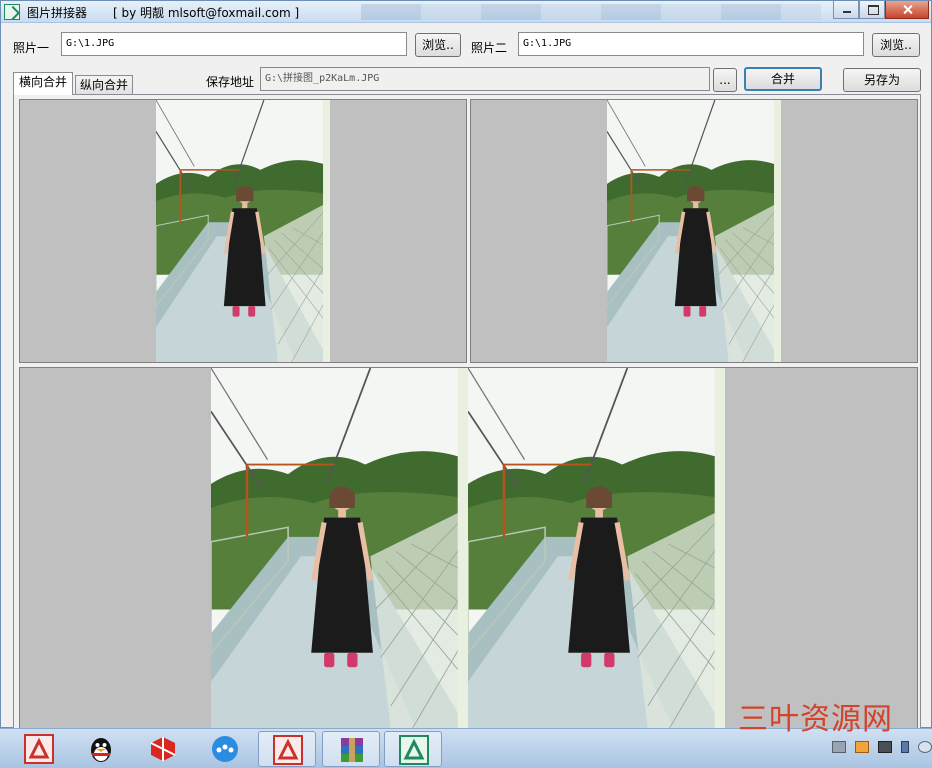 This screenshot has width=932, height=768. I want to click on qq-penguin-icon, so click(101, 750).